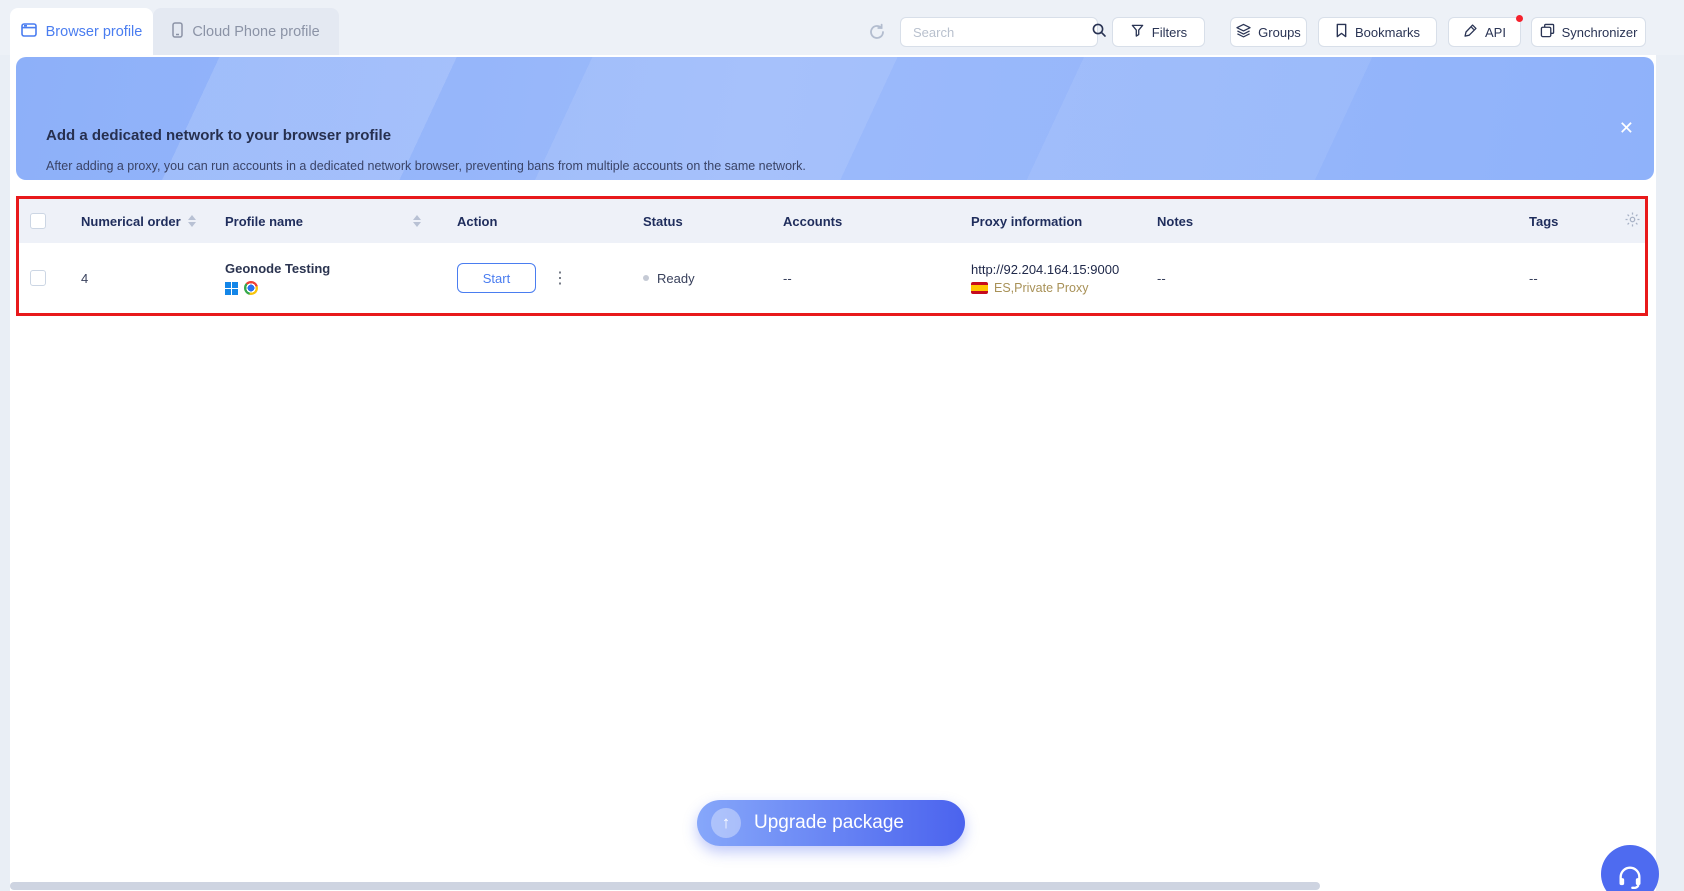 The width and height of the screenshot is (1684, 891). Describe the element at coordinates (1519, 18) in the screenshot. I see `api-notification-dot` at that location.